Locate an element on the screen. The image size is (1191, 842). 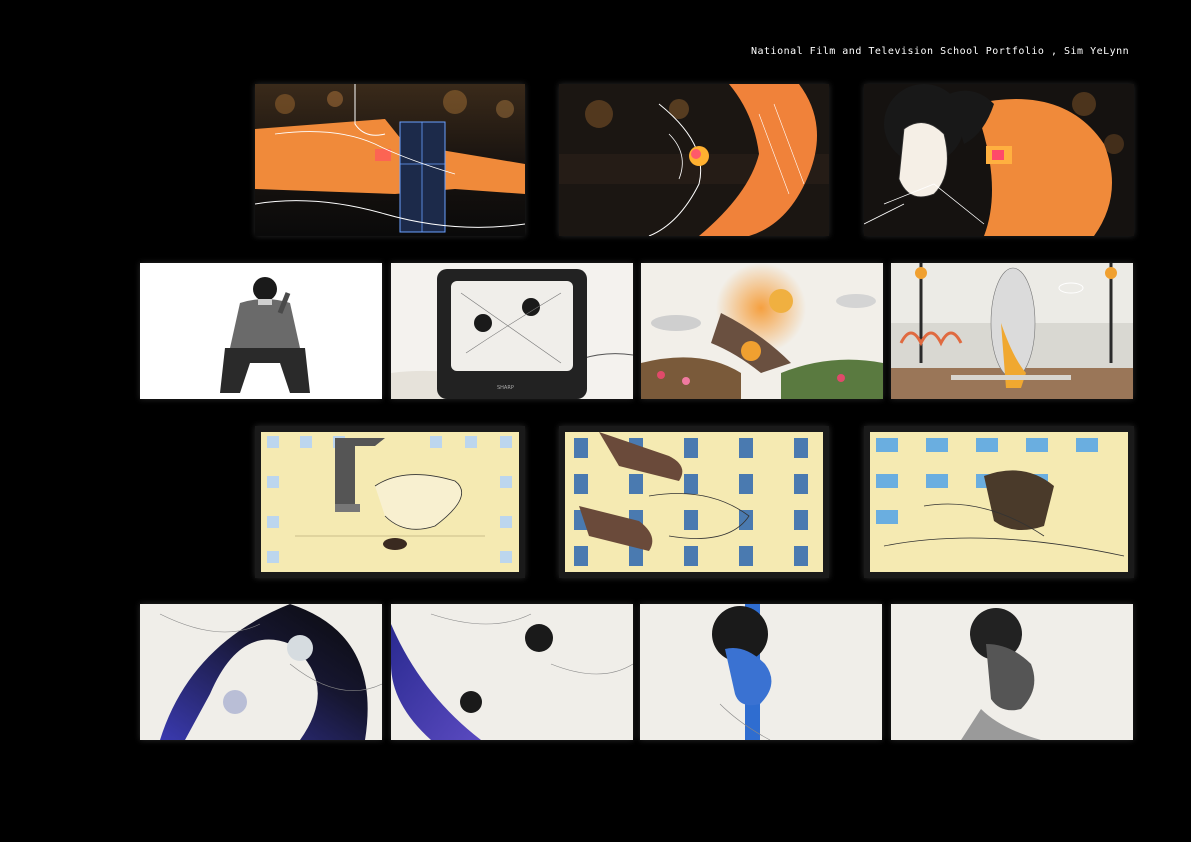
frame-pier-lovers is located at coordinates (1012, 331).